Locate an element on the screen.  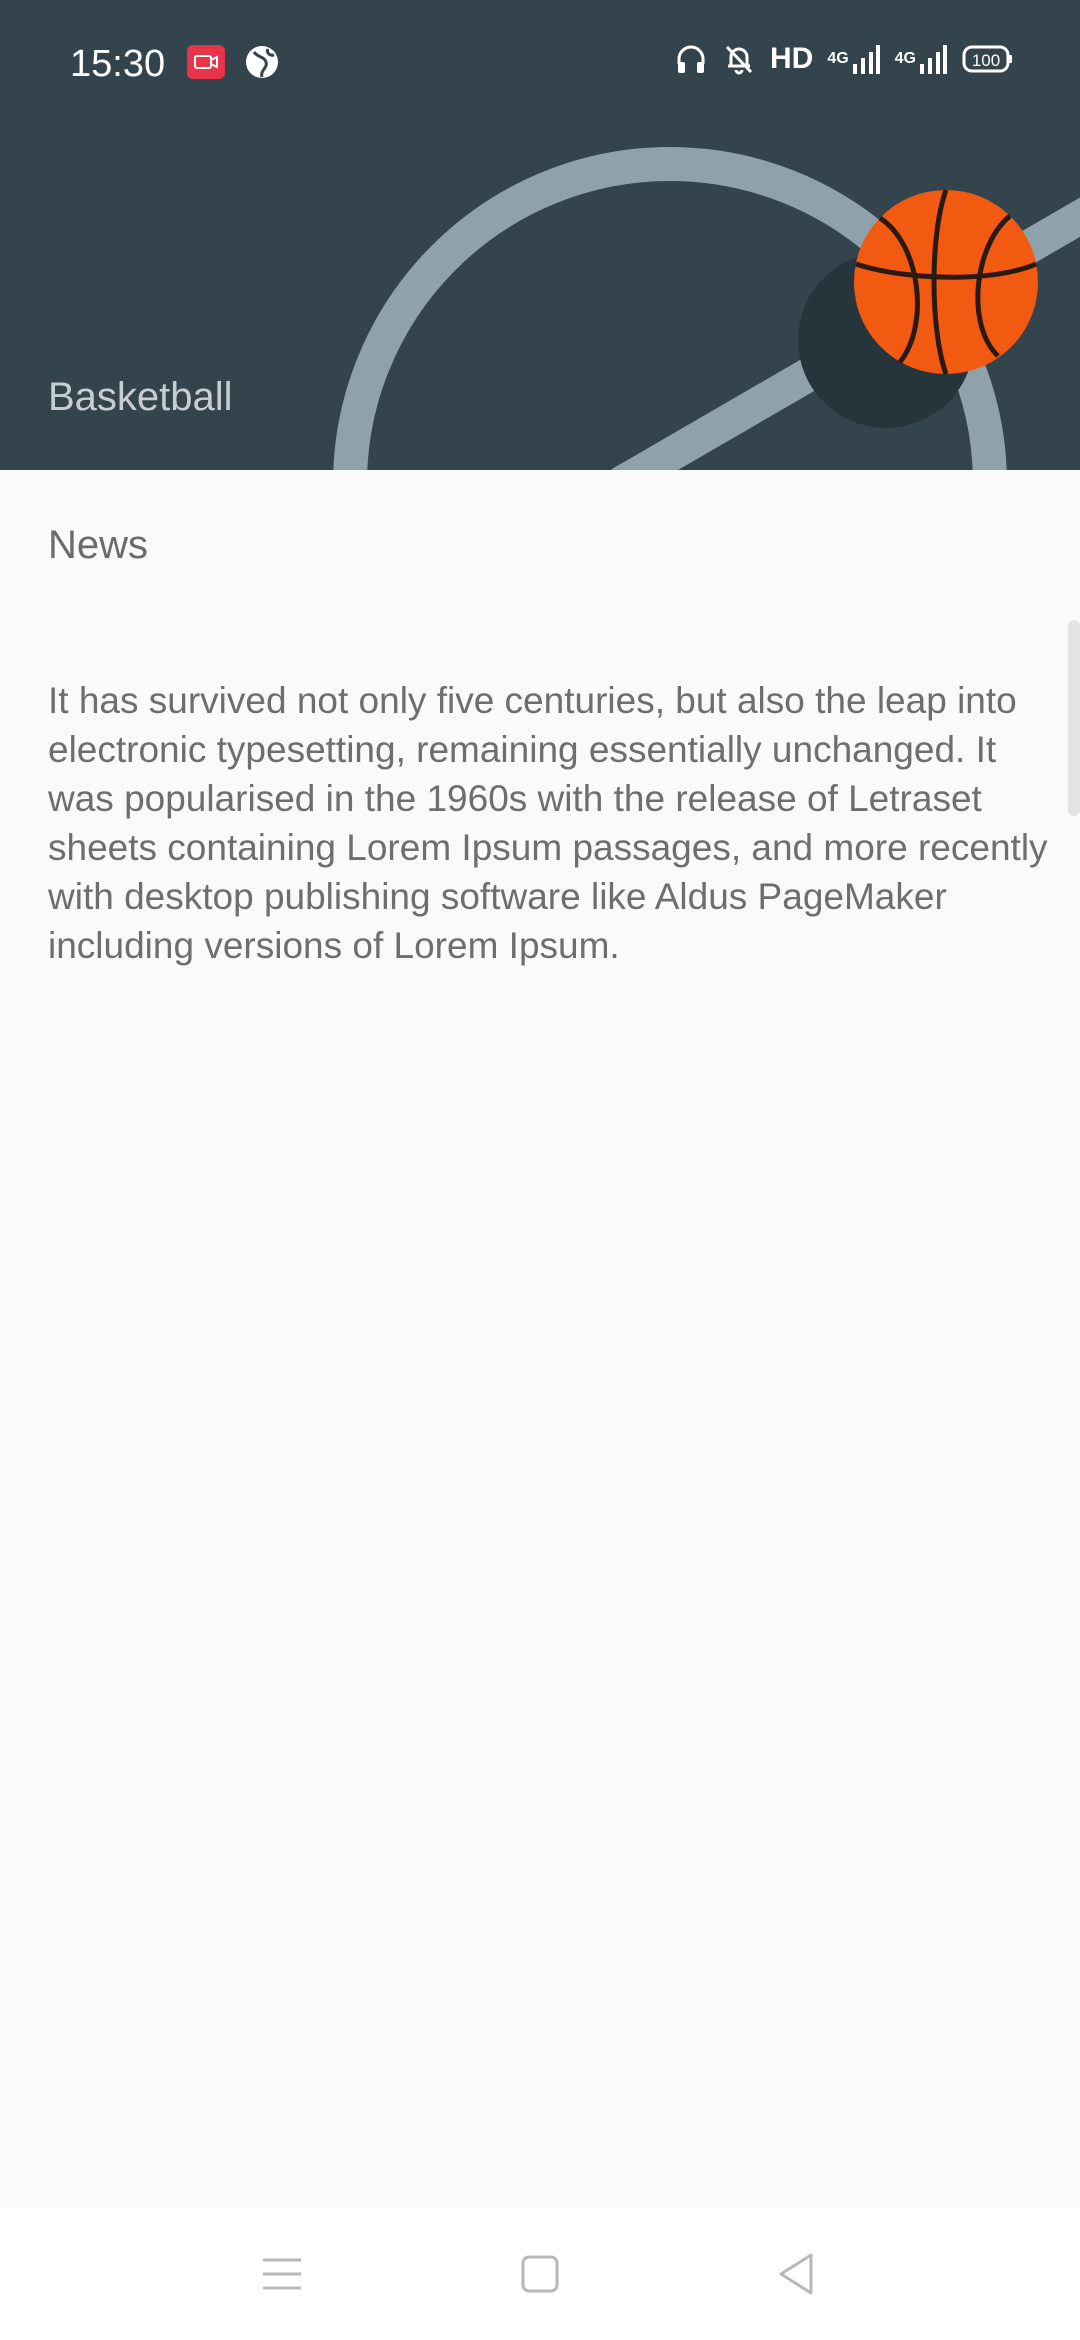
battery-icon: 100 is located at coordinates (988, 59).